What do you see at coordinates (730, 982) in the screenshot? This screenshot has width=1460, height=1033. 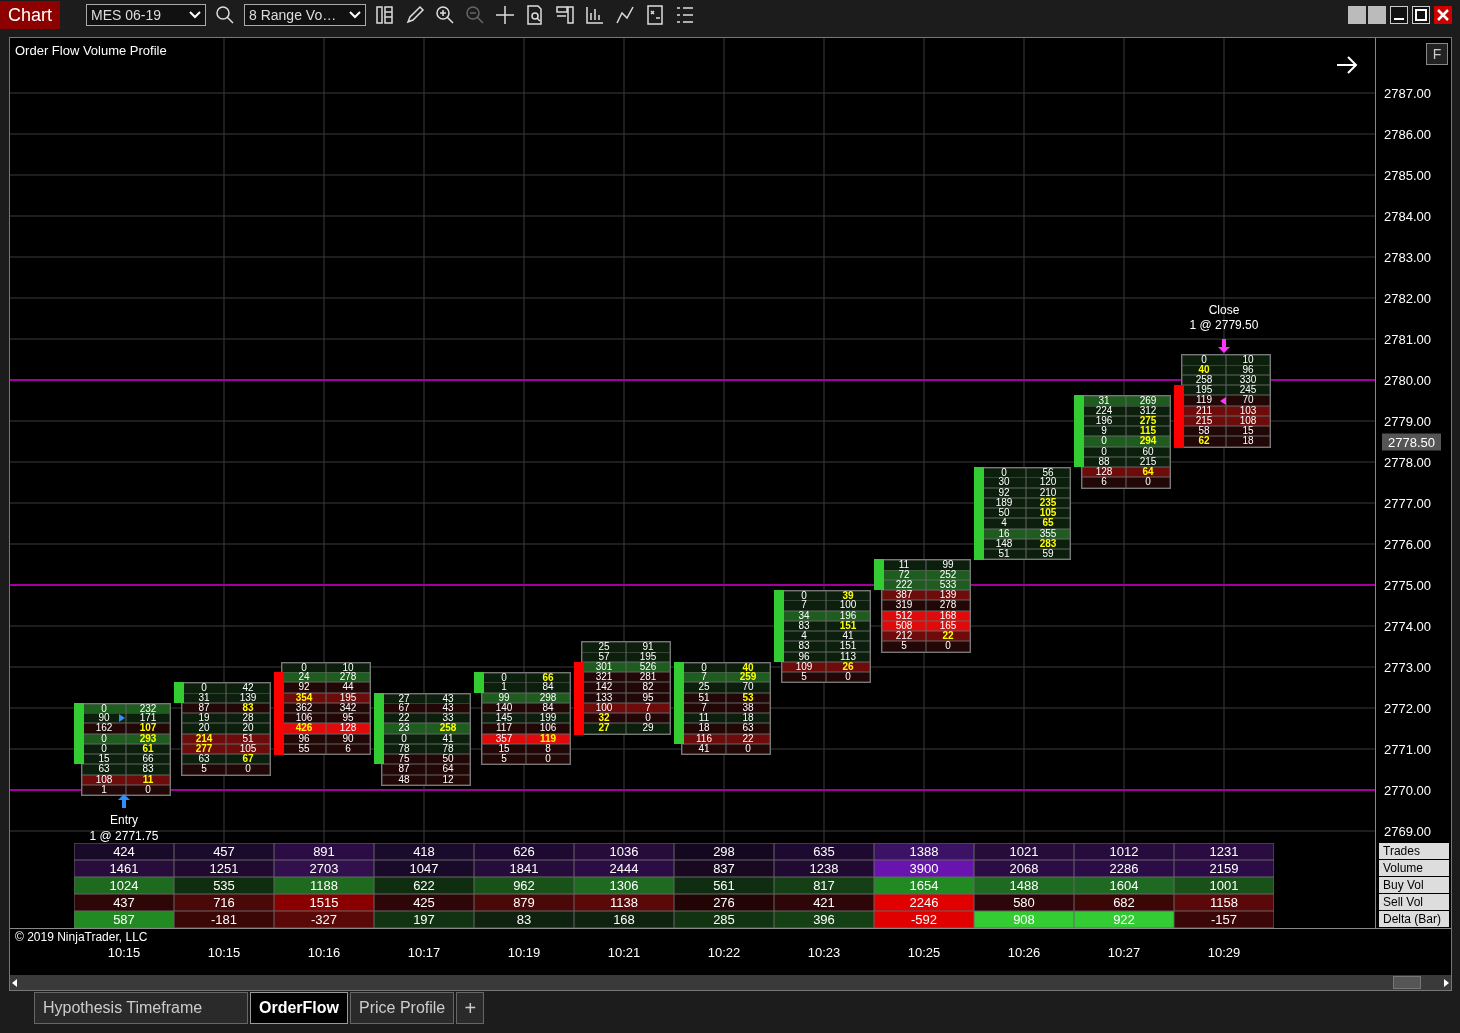 I see `scrollbar` at bounding box center [730, 982].